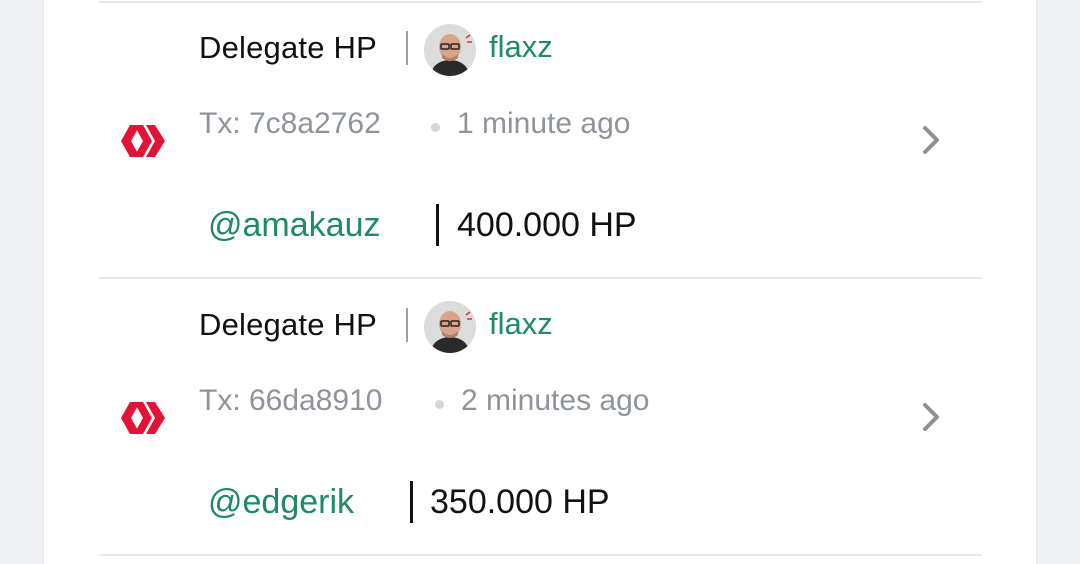 The image size is (1080, 564). Describe the element at coordinates (281, 502) in the screenshot. I see `delegatee-link: @edgerik` at that location.